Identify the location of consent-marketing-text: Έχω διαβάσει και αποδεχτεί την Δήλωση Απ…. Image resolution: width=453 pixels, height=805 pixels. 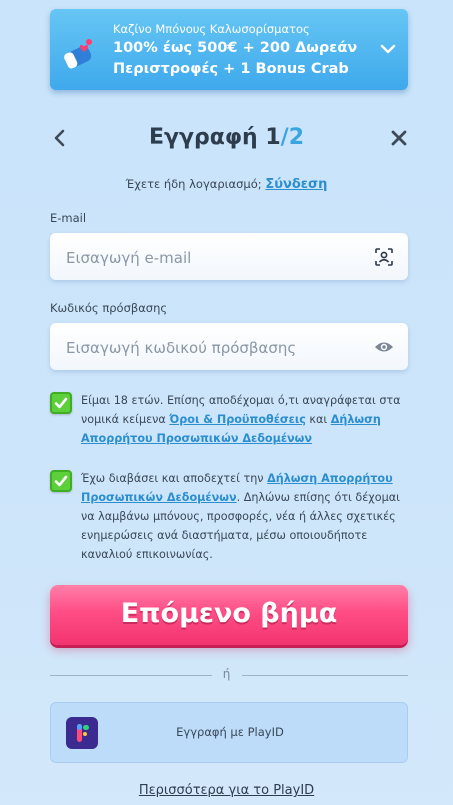
(241, 516).